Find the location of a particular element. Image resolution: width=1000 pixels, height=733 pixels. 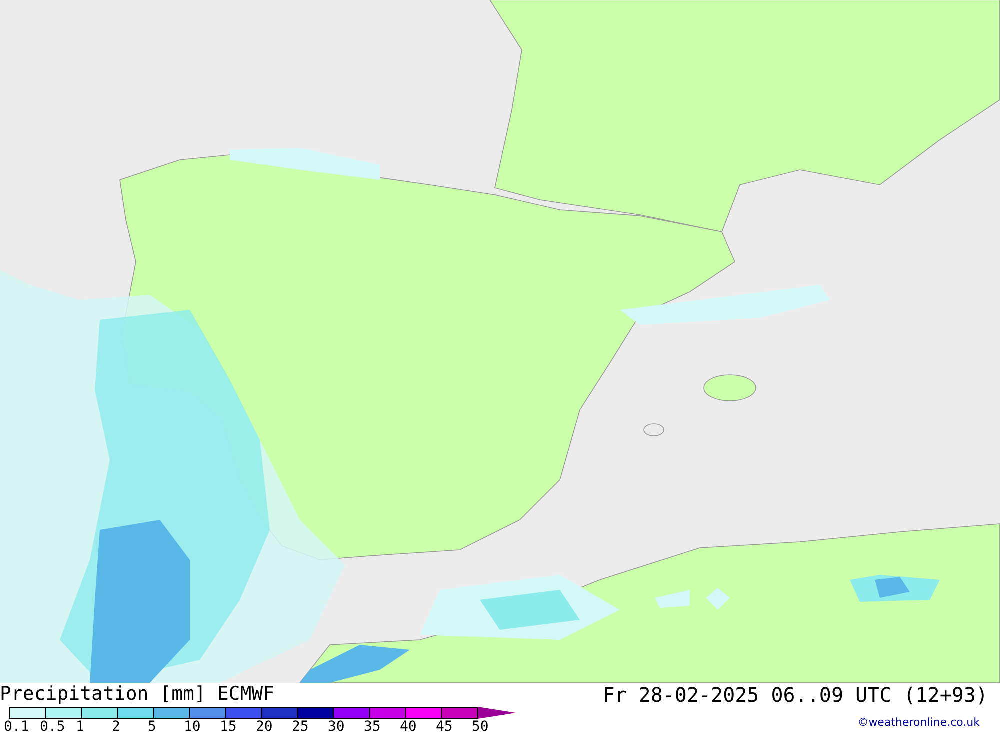

scale-label: 15 is located at coordinates (229, 726).